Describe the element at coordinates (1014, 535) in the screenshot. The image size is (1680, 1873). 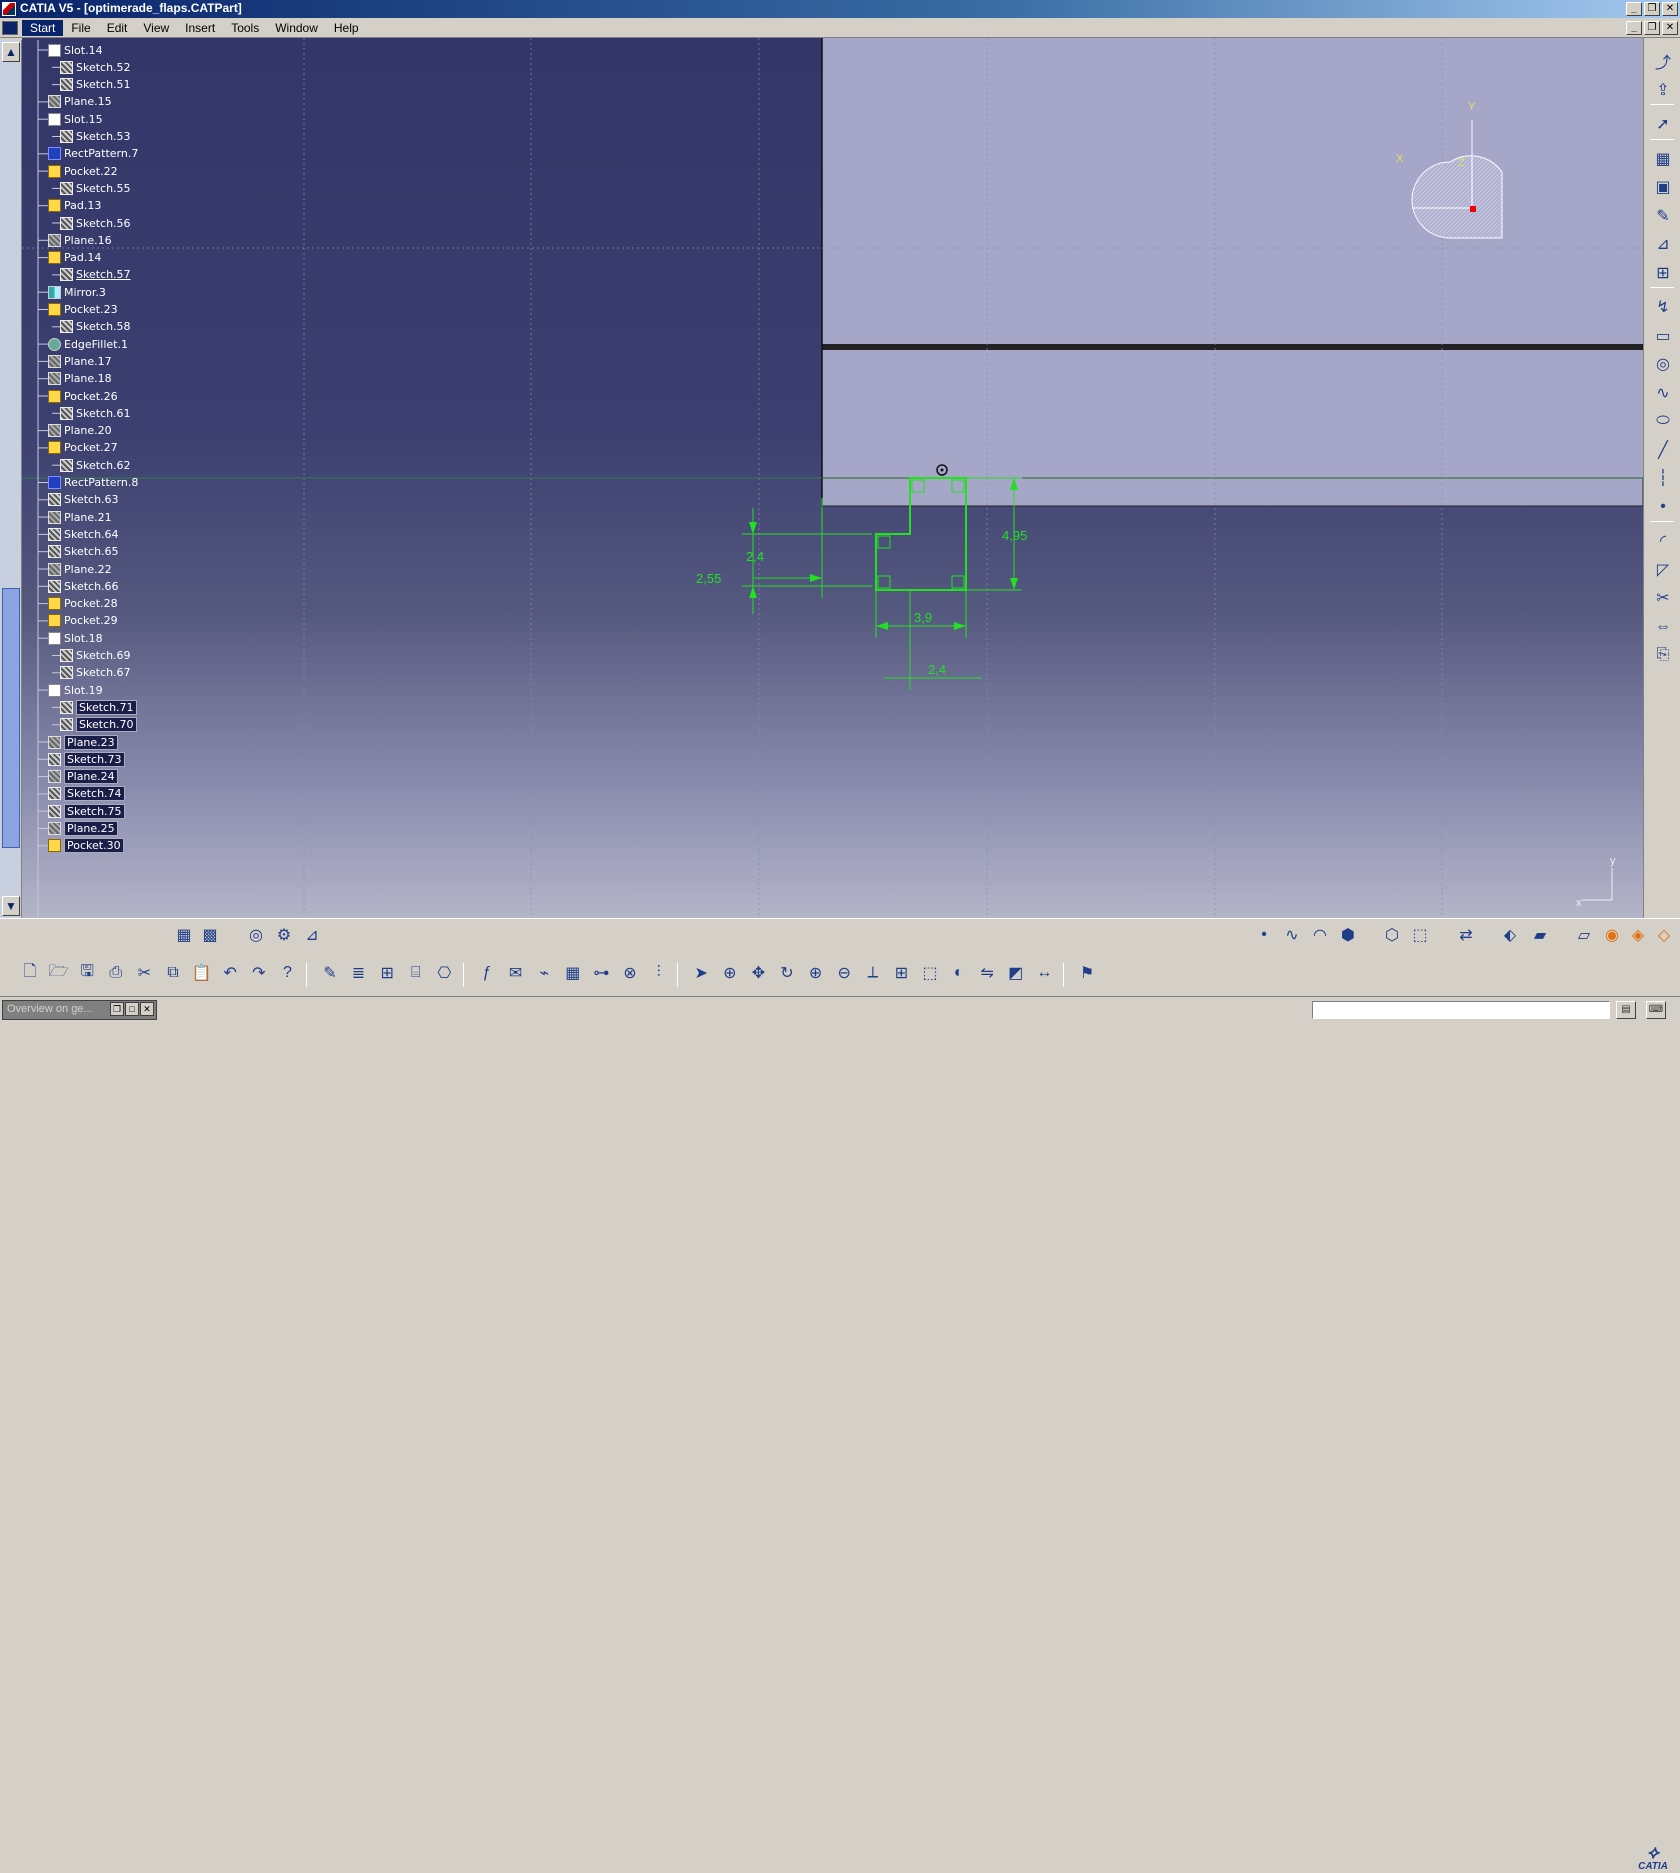
I see `dimension-label-c: 4,95` at that location.